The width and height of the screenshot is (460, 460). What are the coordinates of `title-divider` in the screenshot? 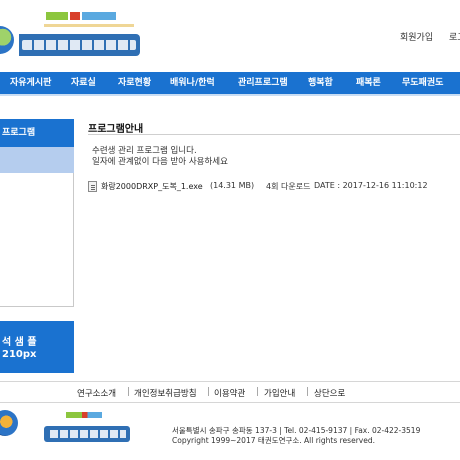 It's located at (274, 134).